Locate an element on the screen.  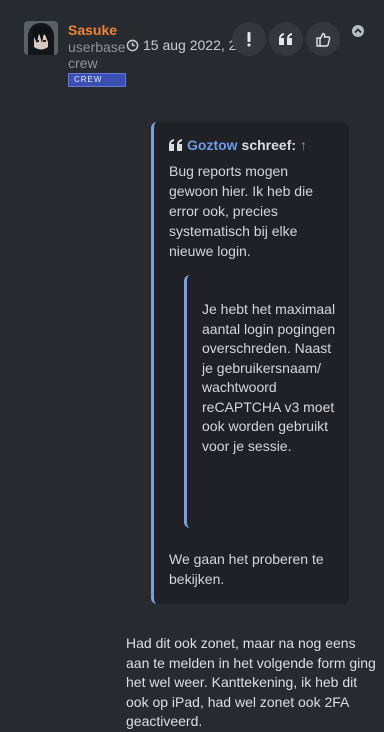
avatar-image is located at coordinates (41, 38).